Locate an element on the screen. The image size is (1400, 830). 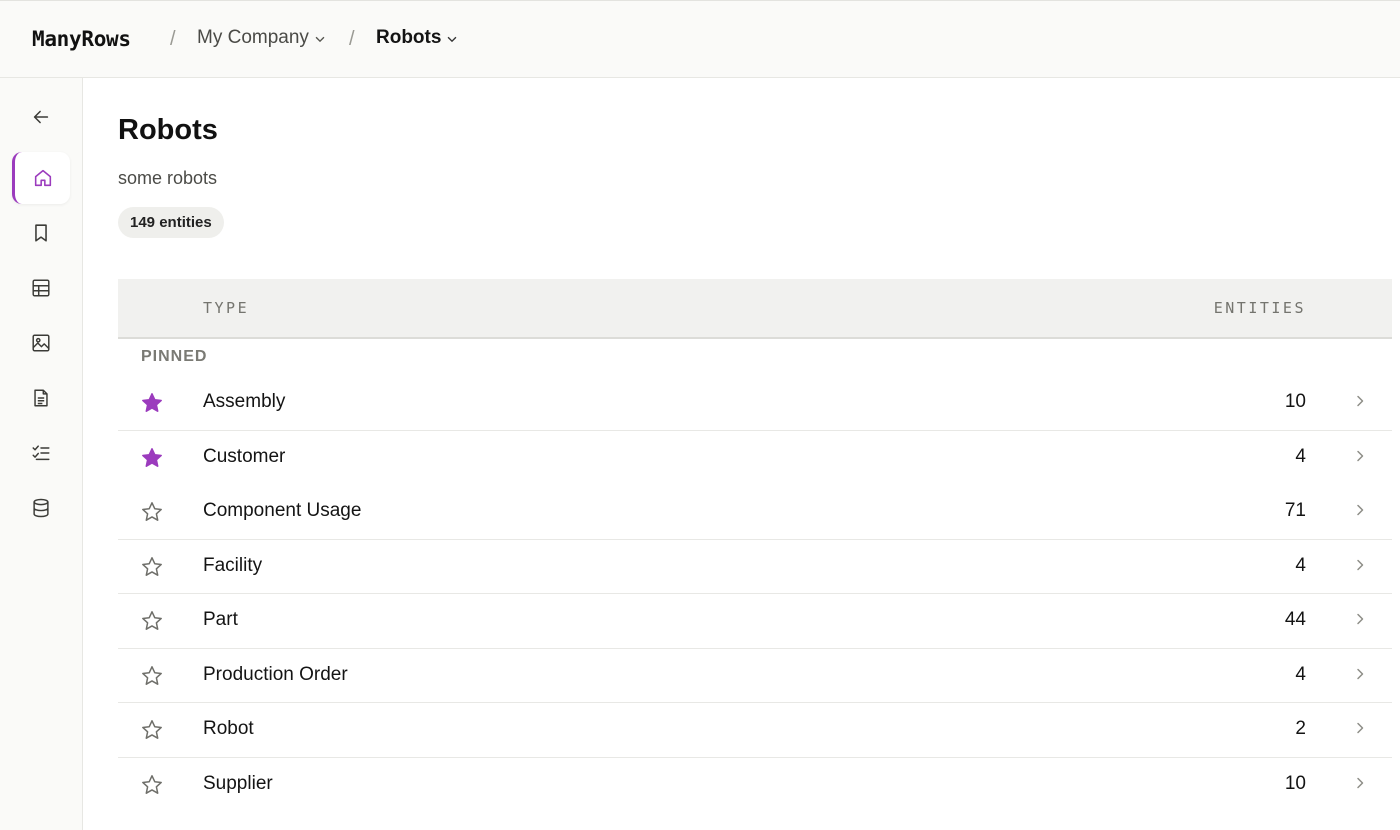
sidebar-item-database is located at coordinates (41, 508).